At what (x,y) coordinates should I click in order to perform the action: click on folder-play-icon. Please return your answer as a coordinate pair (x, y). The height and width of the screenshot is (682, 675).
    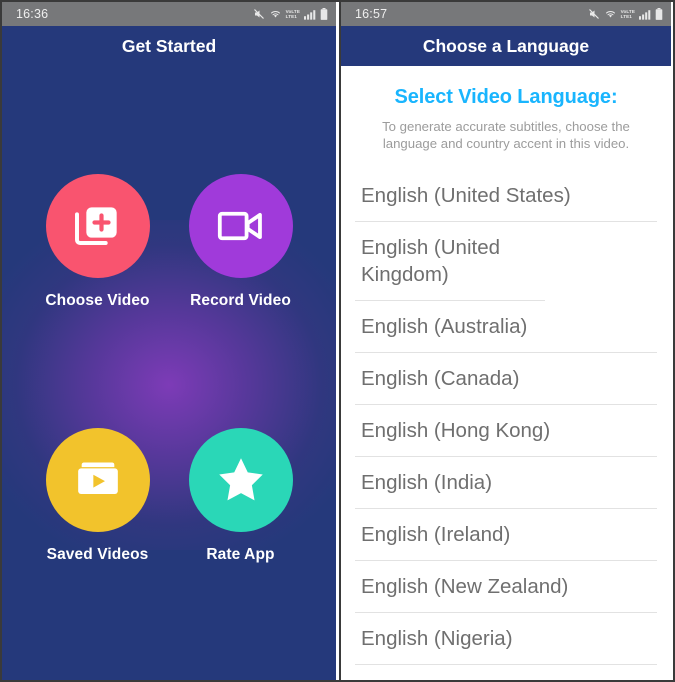
    Looking at the image, I should click on (97, 478).